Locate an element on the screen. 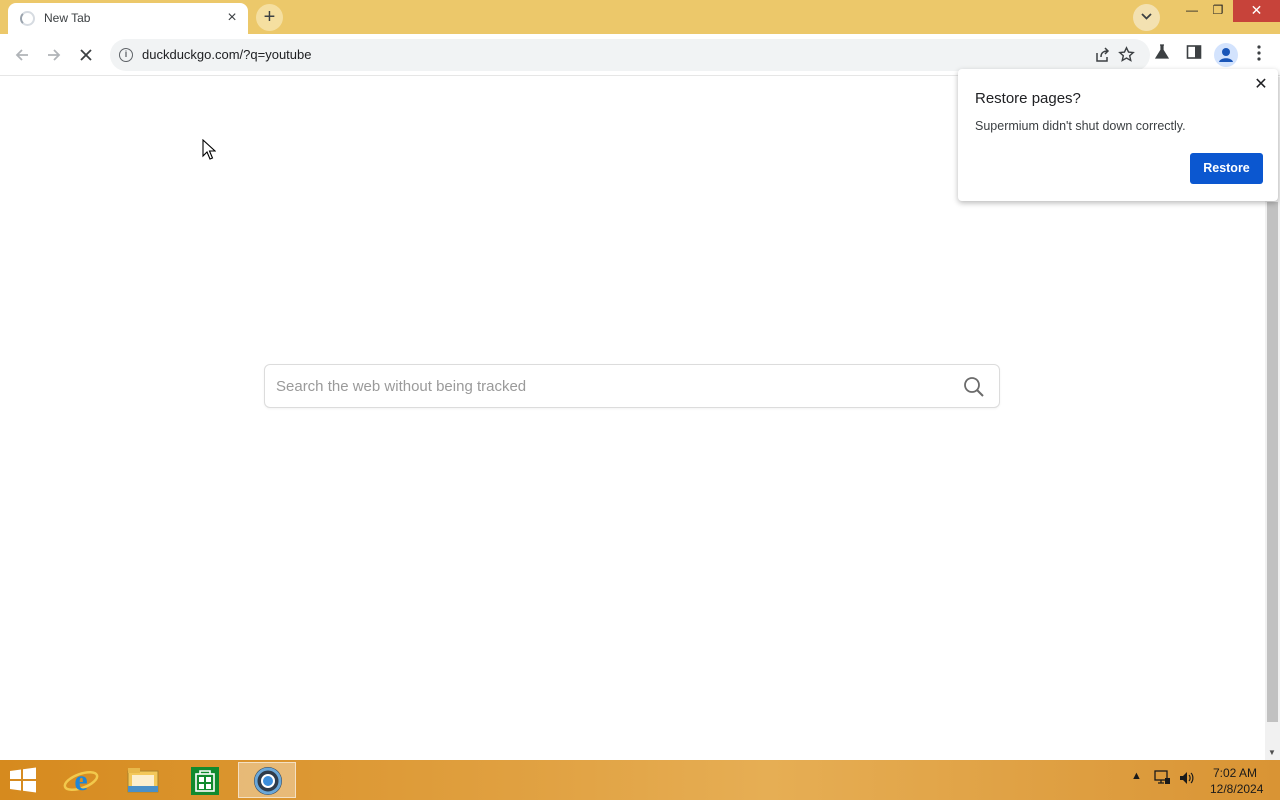 Image resolution: width=1280 pixels, height=800 pixels. new-tab-button: + is located at coordinates (269, 17).